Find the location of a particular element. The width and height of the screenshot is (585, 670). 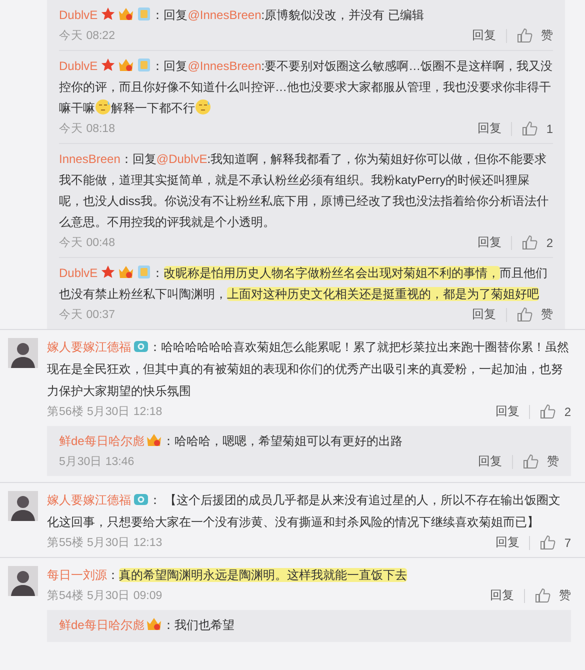

like-button: 1 is located at coordinates (537, 128).